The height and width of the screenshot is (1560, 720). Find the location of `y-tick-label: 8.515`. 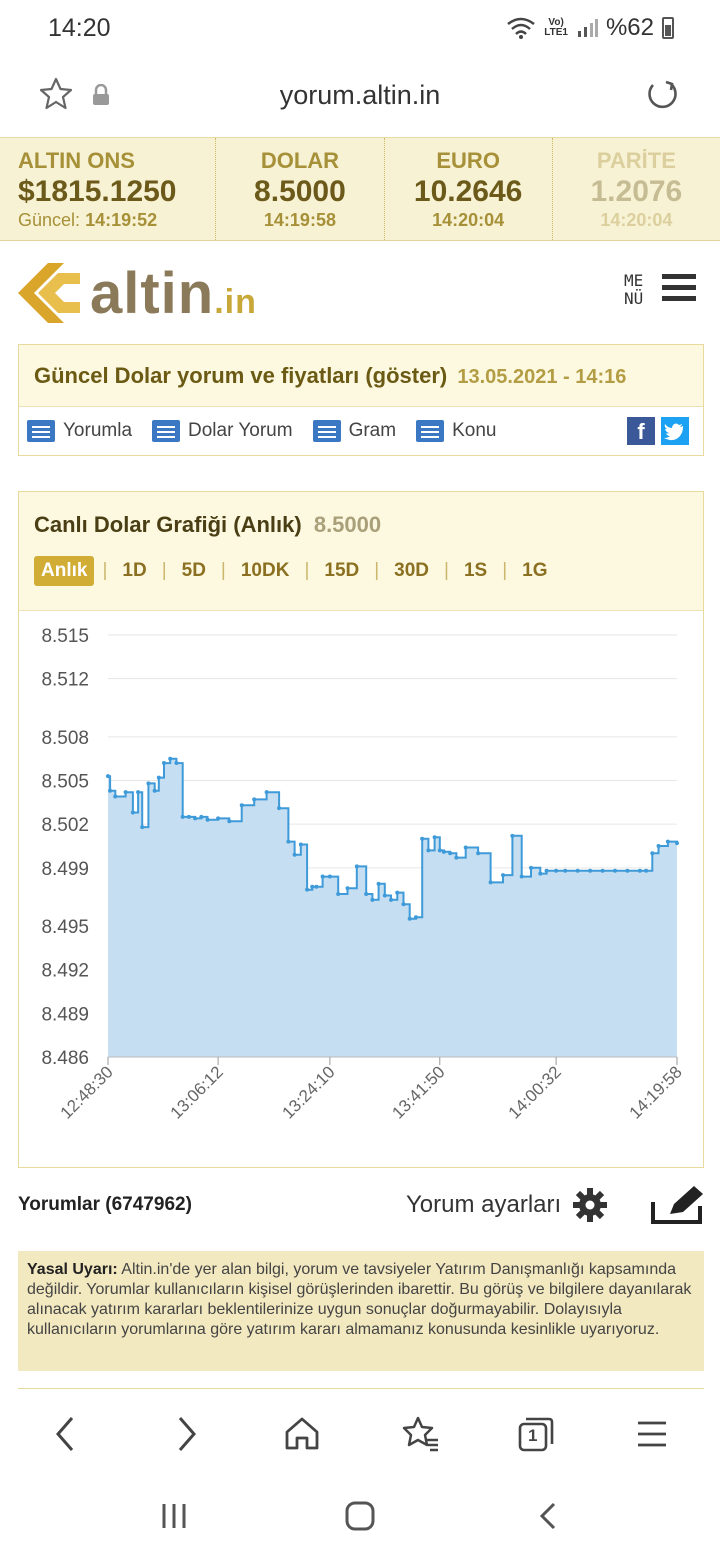

y-tick-label: 8.515 is located at coordinates (65, 636).